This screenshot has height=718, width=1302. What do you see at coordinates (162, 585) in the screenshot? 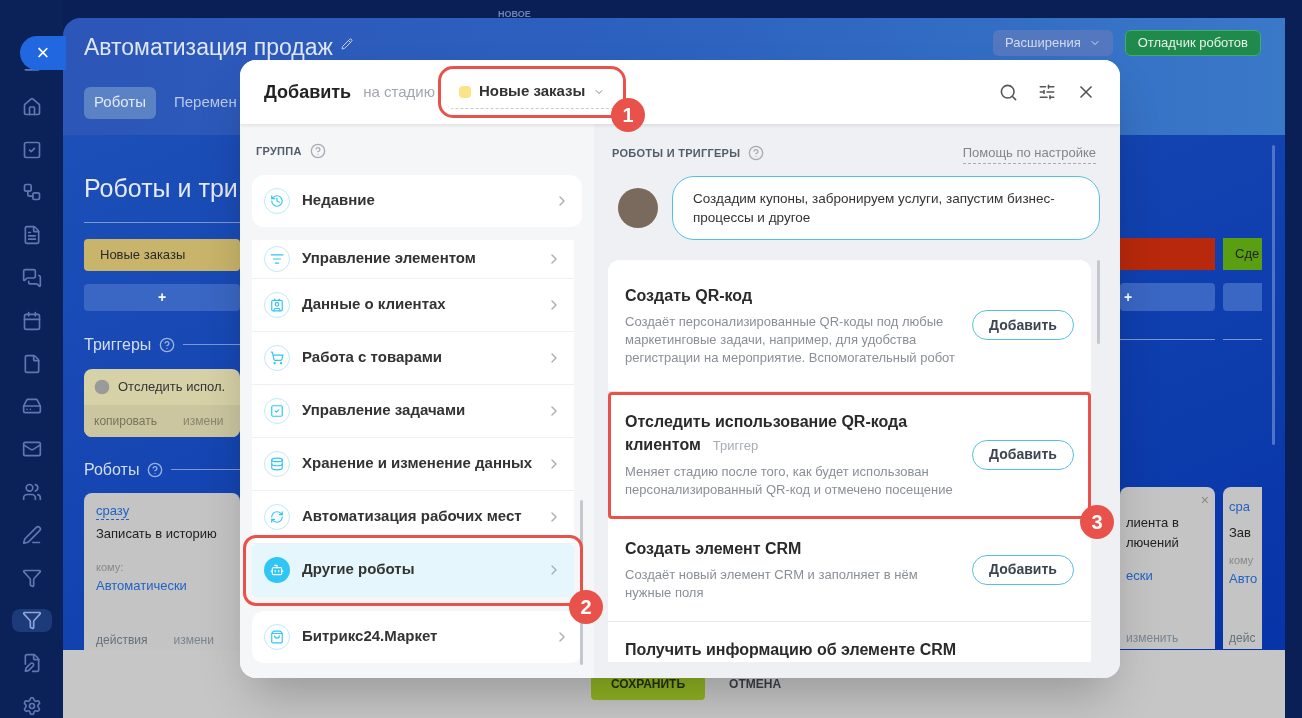
I see `recipient-link: Автоматически` at bounding box center [162, 585].